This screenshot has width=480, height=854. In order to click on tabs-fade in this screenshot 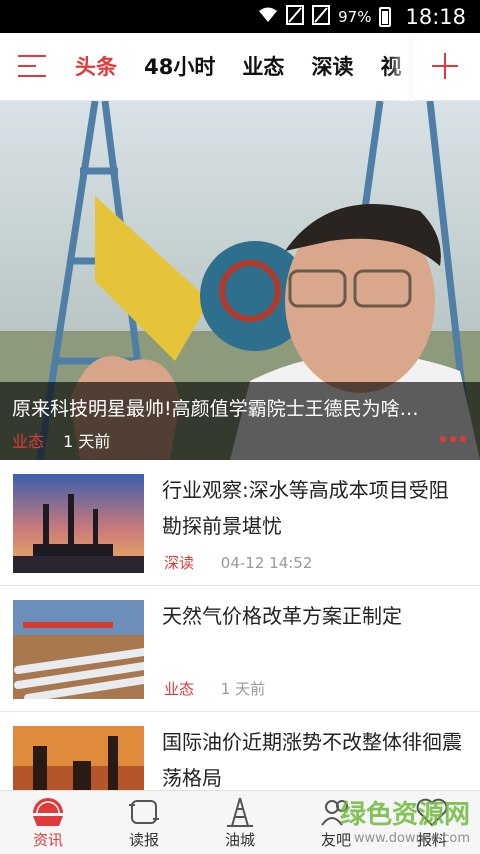, I will do `click(401, 67)`.